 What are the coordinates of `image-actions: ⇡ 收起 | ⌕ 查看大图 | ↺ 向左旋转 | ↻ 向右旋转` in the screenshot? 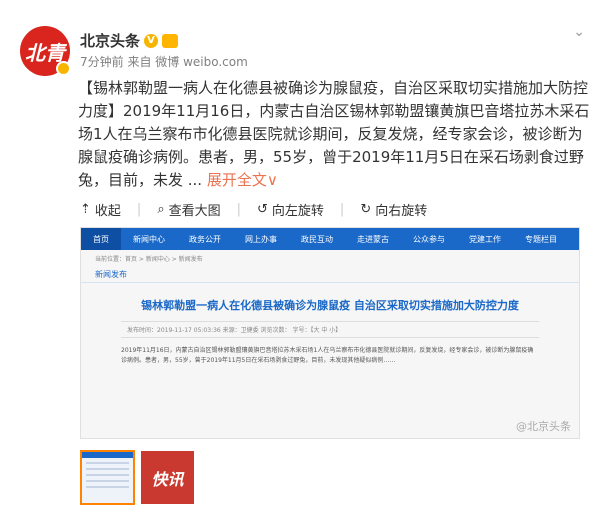 It's located at (253, 209).